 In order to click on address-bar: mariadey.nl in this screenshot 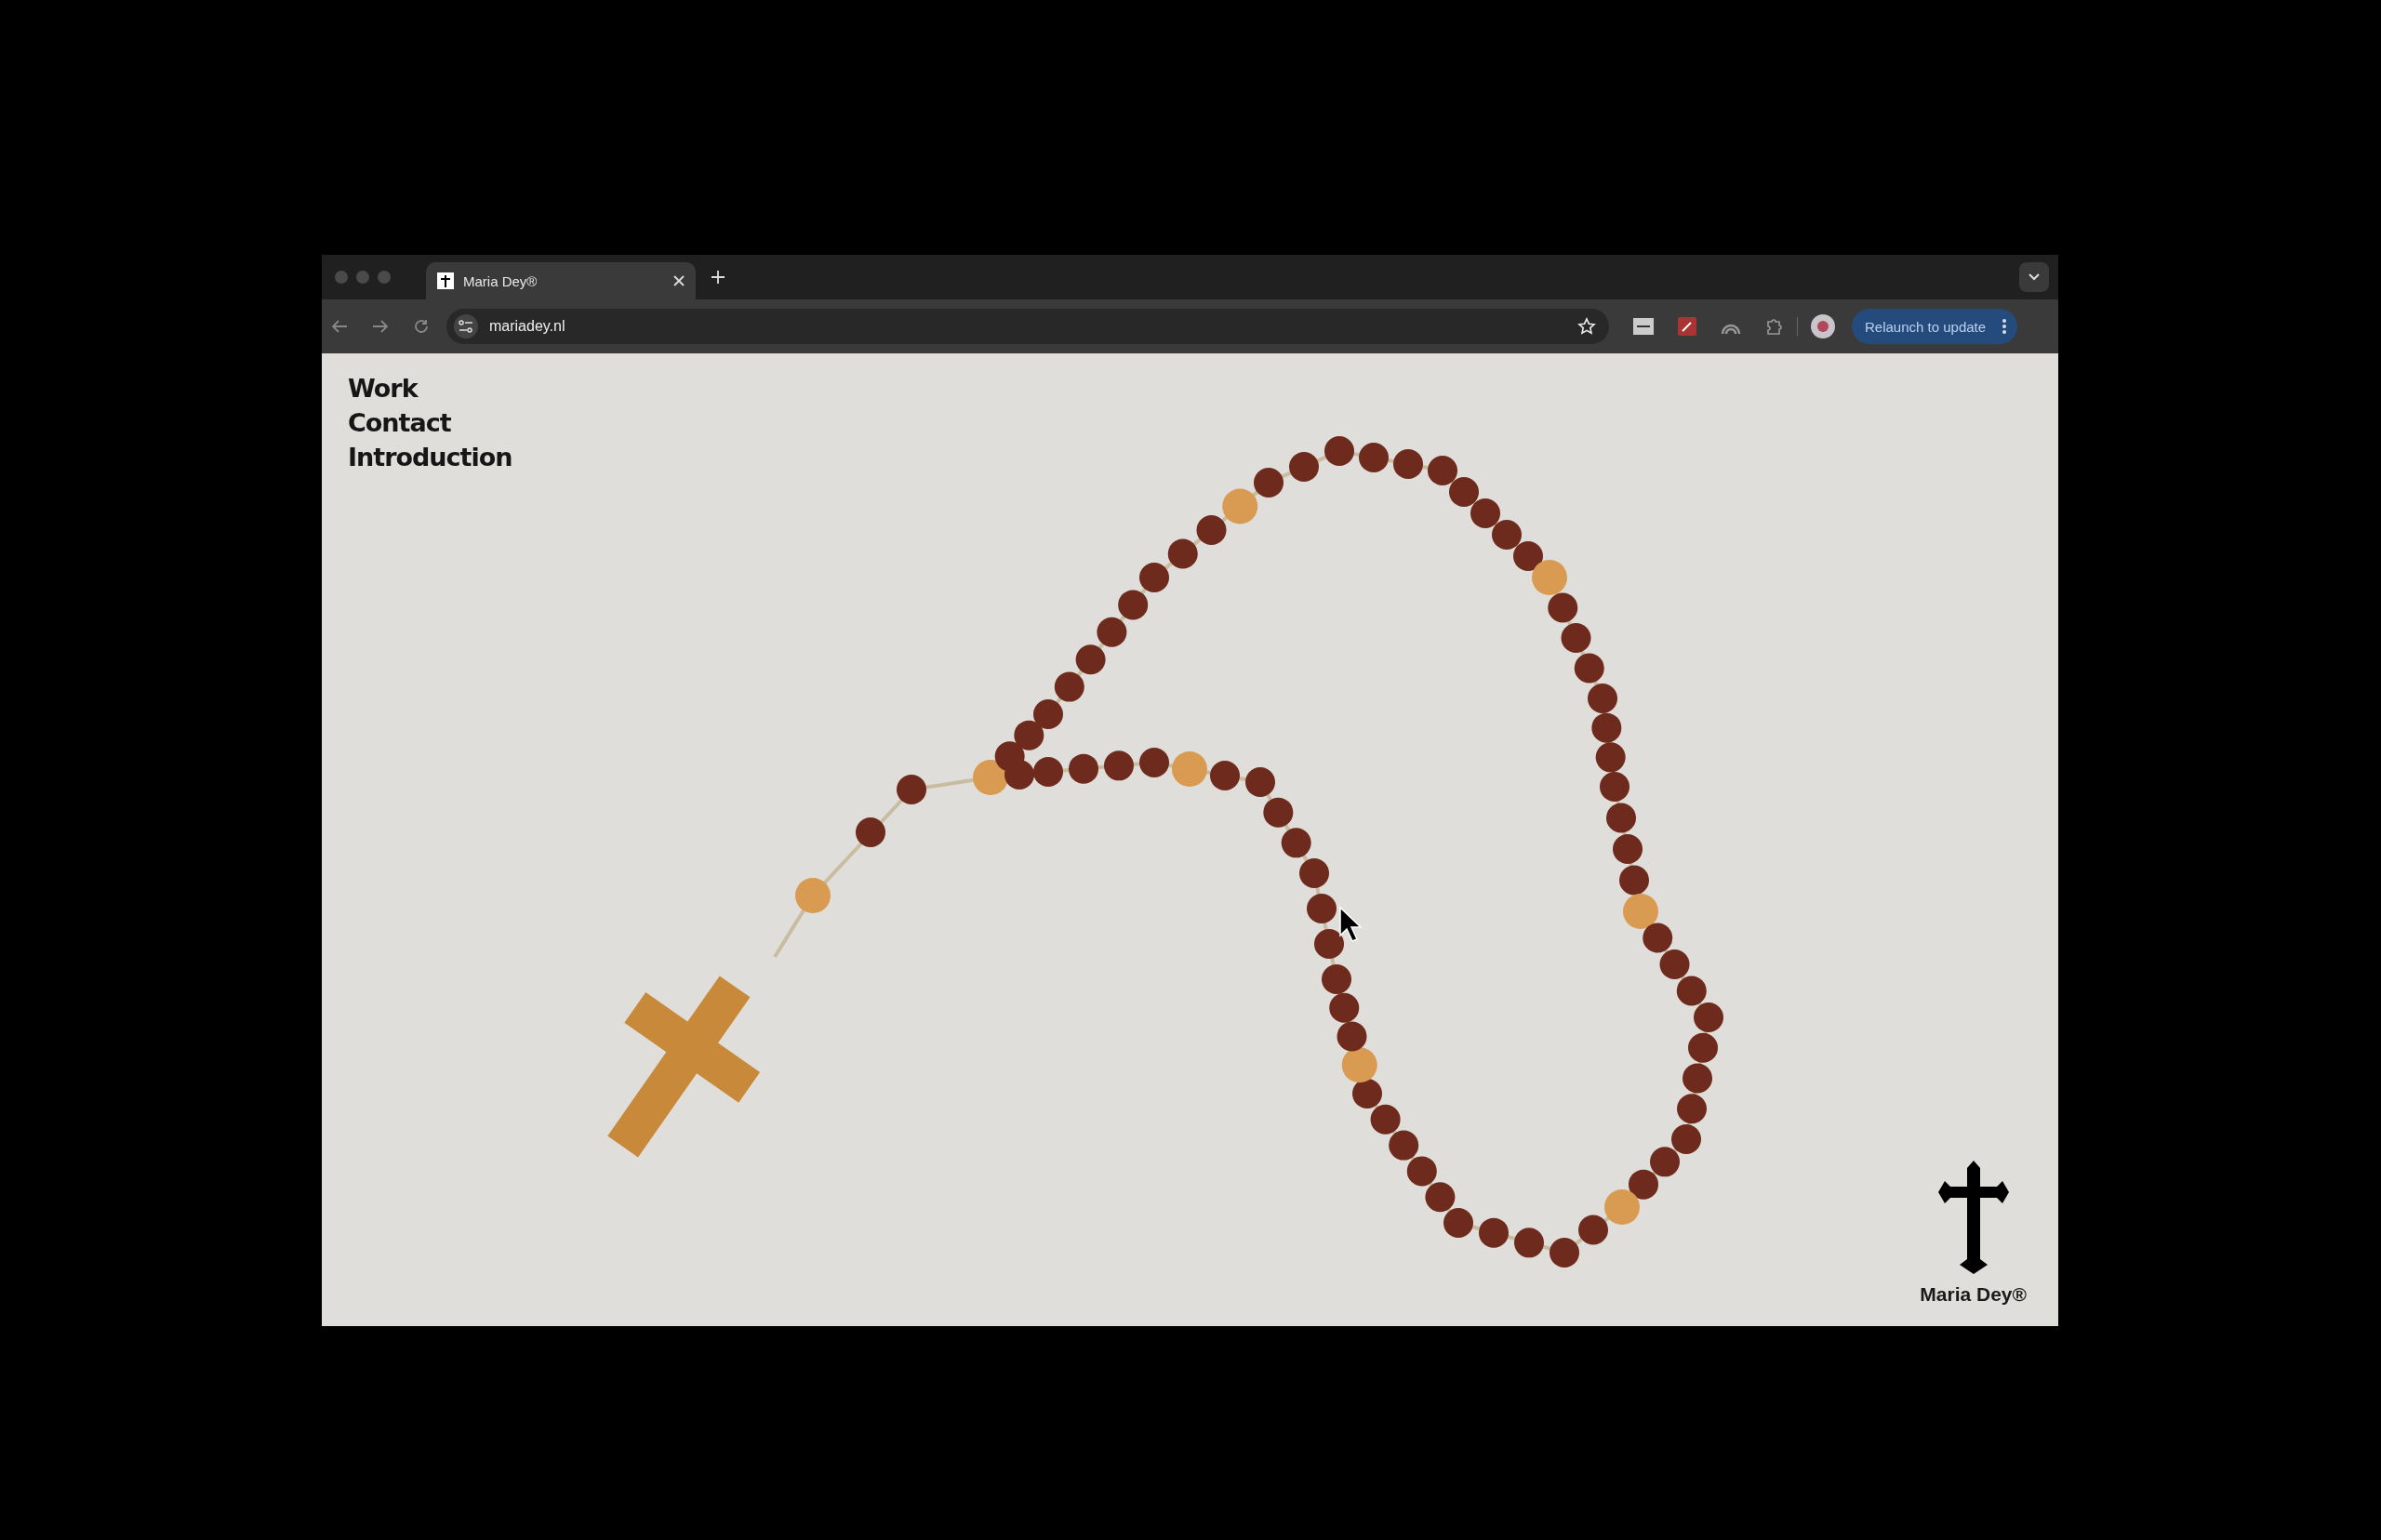, I will do `click(1027, 326)`.